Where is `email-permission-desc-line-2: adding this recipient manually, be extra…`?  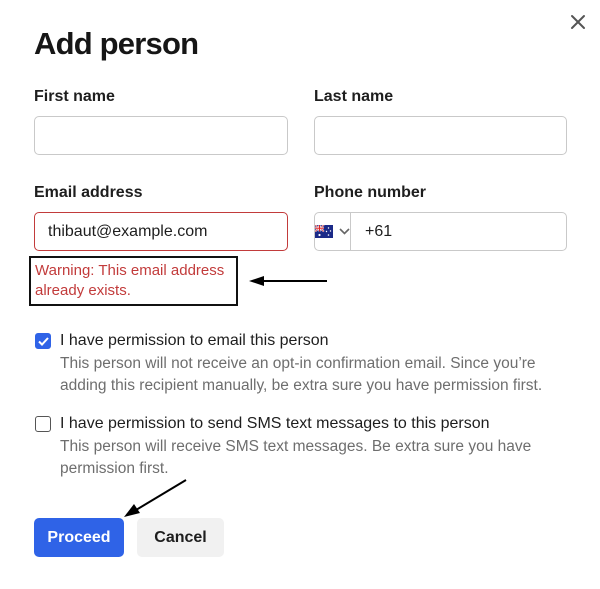 email-permission-desc-line-2: adding this recipient manually, be extra… is located at coordinates (301, 385).